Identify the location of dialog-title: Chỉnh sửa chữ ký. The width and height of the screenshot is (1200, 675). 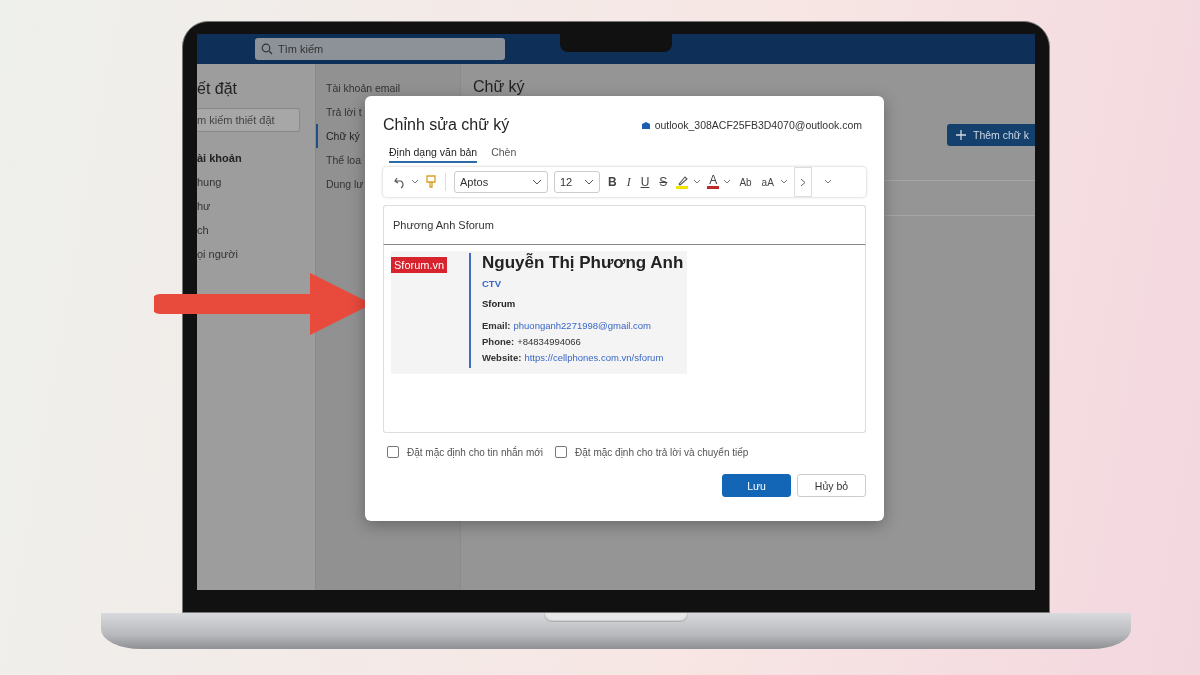
(446, 125).